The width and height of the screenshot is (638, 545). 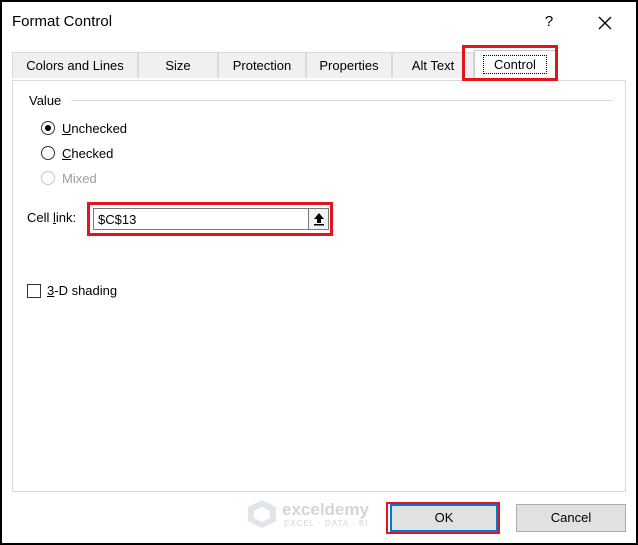 I want to click on close-button, so click(x=605, y=23).